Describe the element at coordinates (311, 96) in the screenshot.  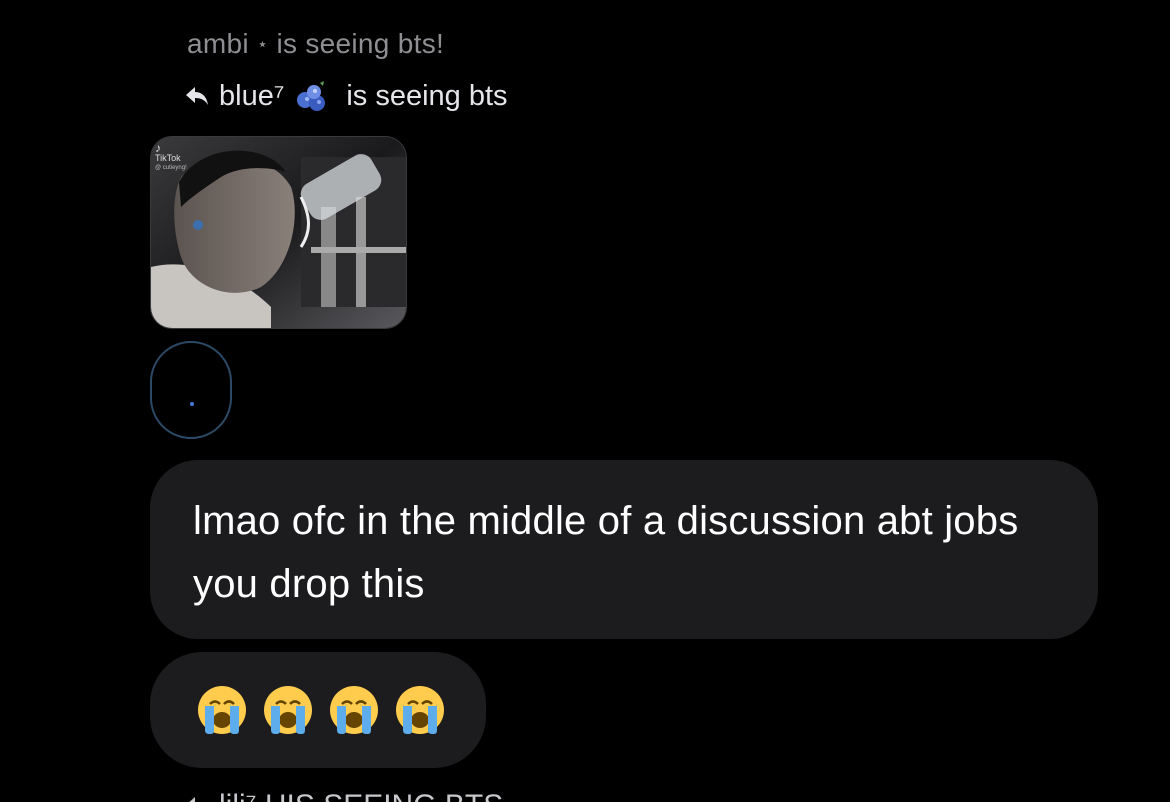
I see `blueberries-icon` at that location.